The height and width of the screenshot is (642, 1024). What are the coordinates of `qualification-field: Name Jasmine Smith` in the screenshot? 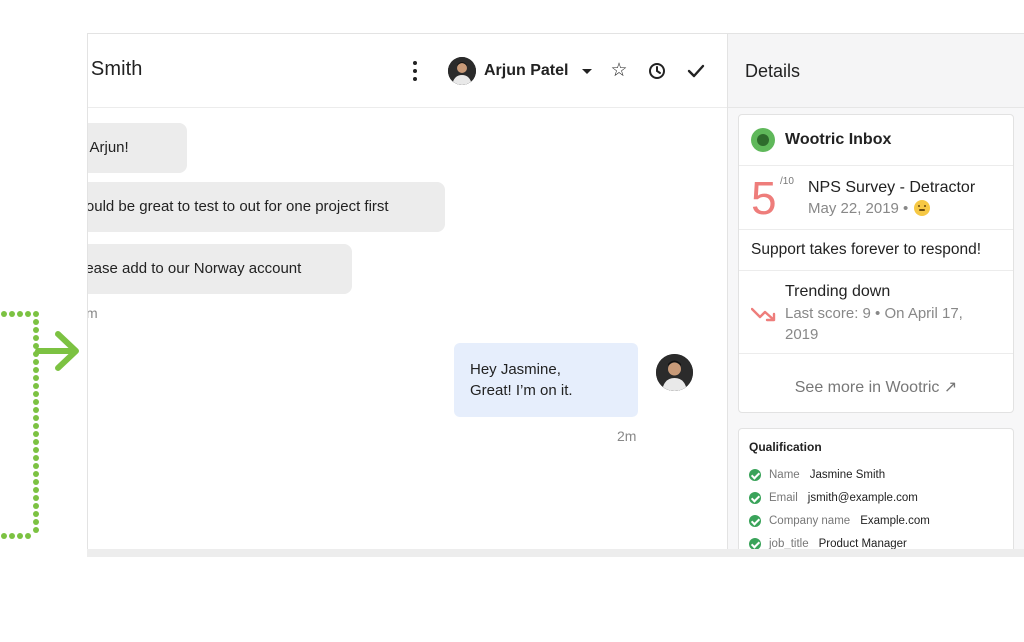 It's located at (876, 474).